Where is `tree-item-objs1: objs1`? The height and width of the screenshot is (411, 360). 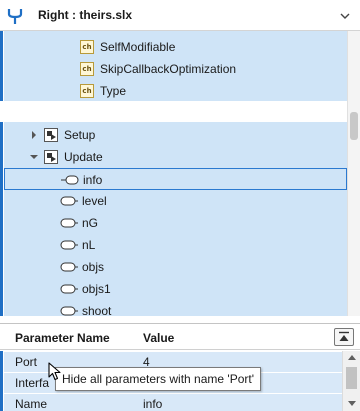 tree-item-objs1: objs1 is located at coordinates (175, 289).